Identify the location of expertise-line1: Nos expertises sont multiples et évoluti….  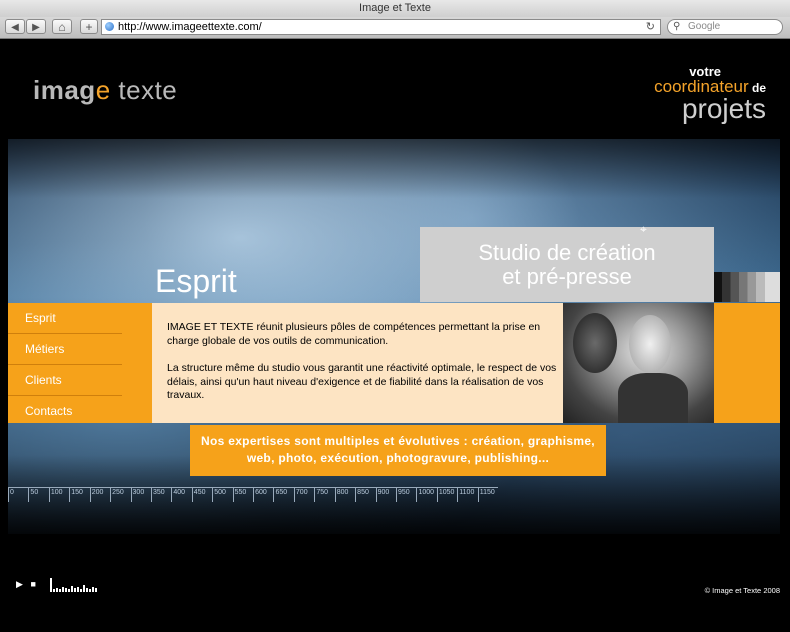
(398, 441).